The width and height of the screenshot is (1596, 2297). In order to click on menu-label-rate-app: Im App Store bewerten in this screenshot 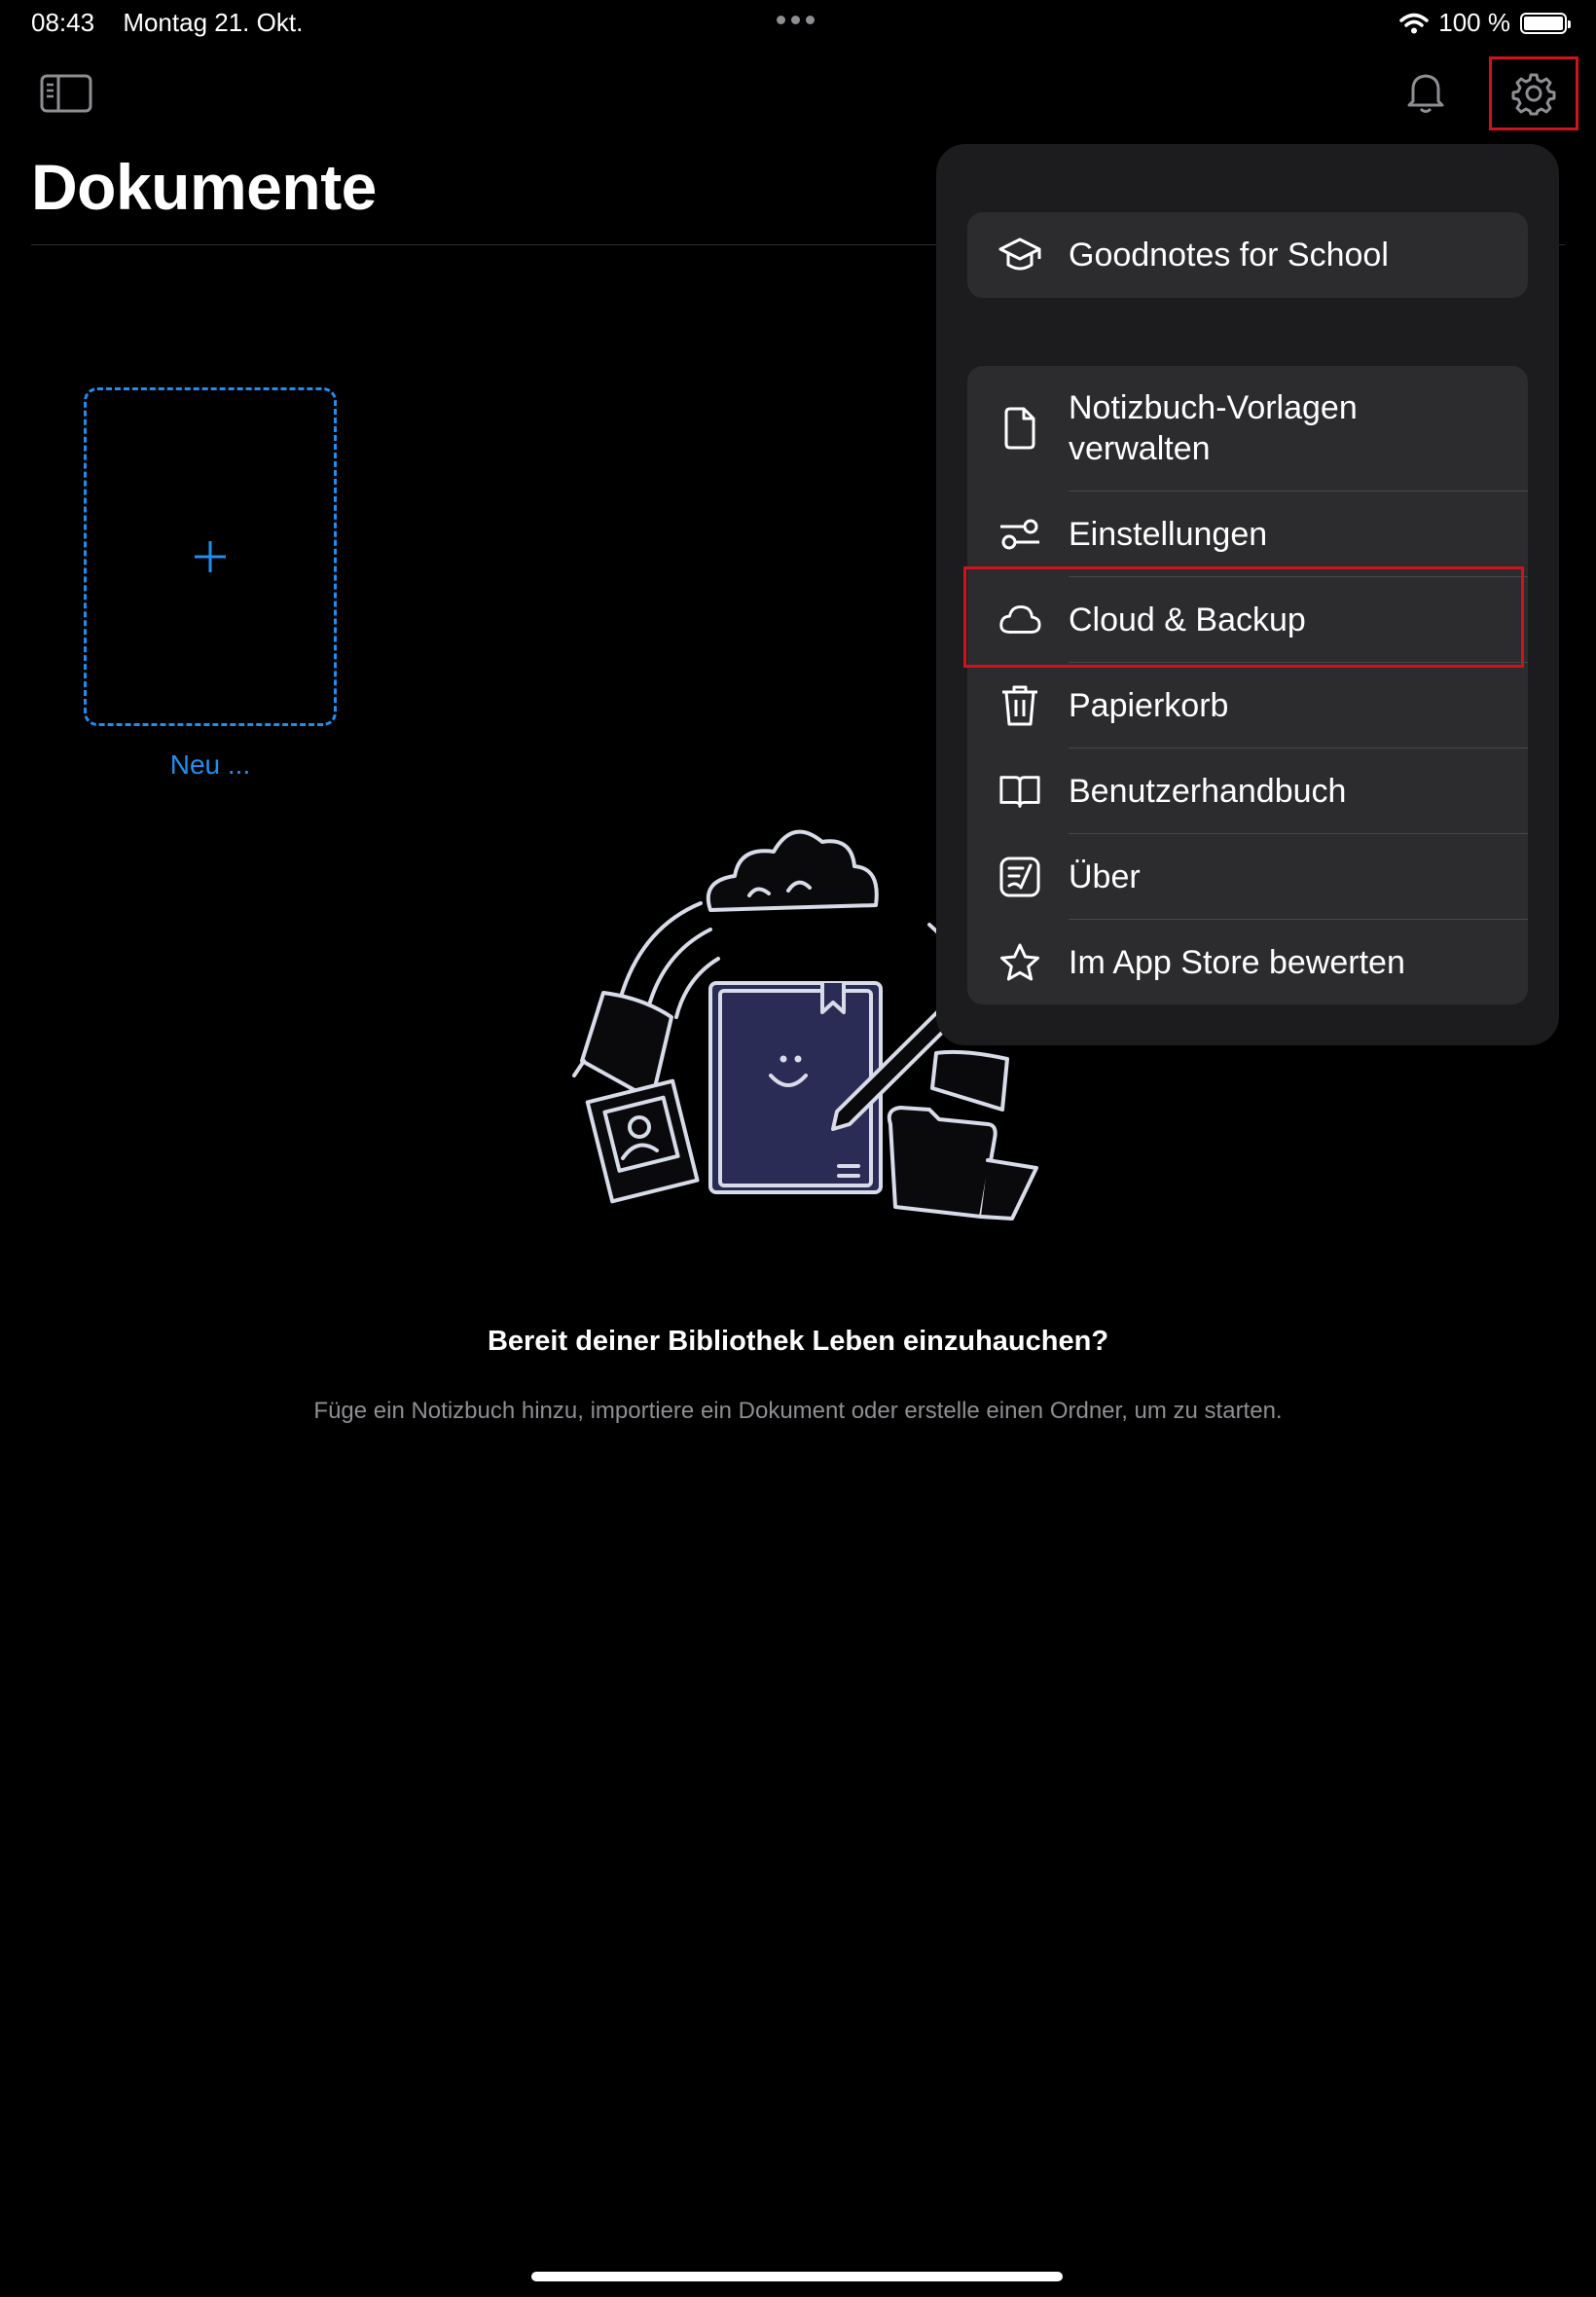, I will do `click(1237, 962)`.